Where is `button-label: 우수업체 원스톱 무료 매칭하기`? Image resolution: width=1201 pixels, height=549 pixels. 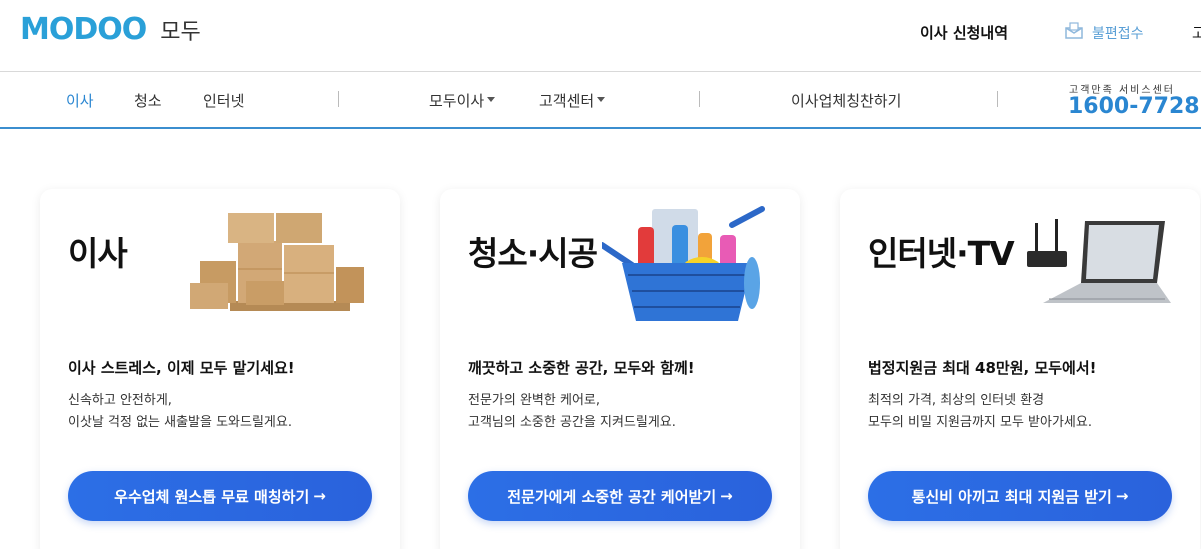
button-label: 우수업체 원스톱 무료 매칭하기 is located at coordinates (212, 496).